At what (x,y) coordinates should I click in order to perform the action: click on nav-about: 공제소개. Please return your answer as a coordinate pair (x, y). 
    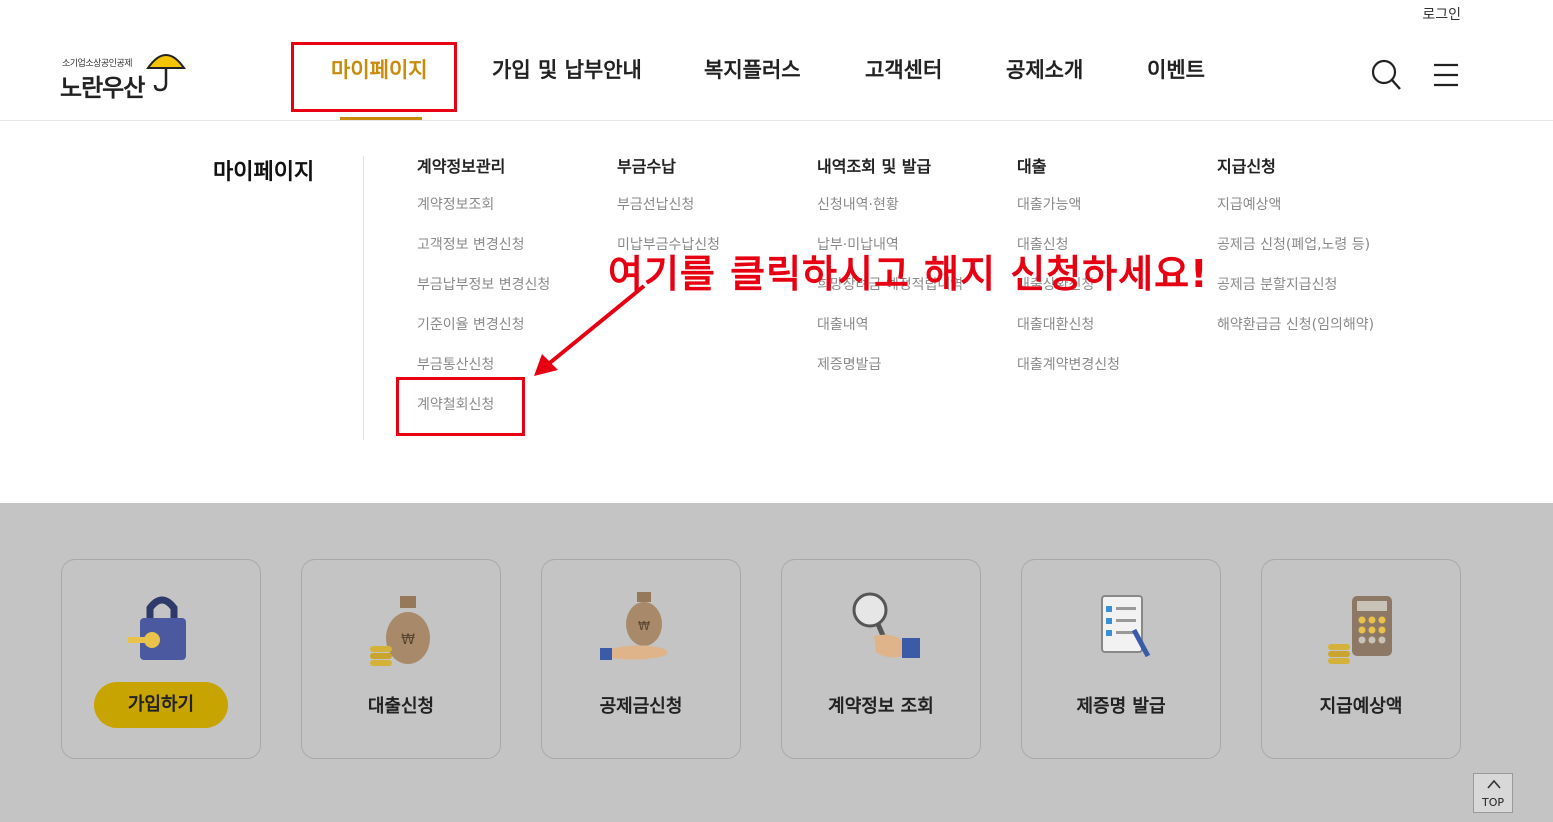
    Looking at the image, I should click on (1044, 69).